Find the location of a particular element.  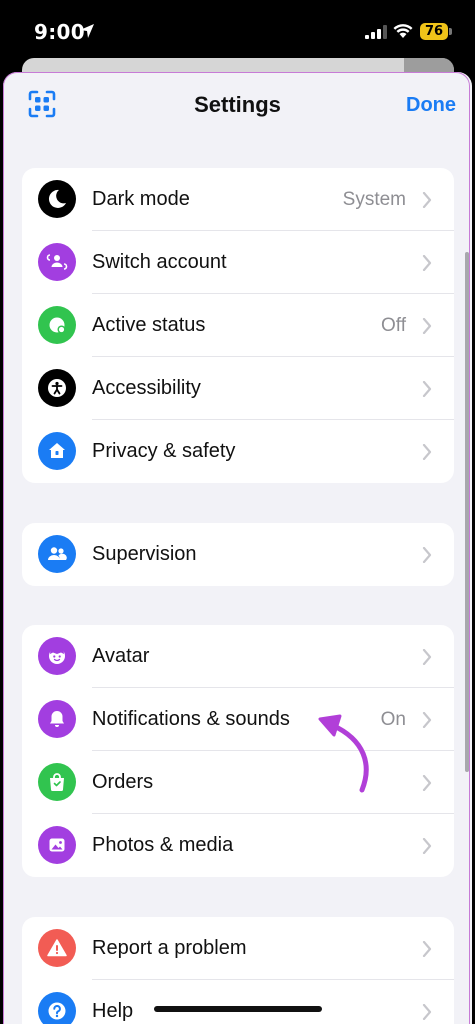

row-report-problem: Report a problem is located at coordinates (238, 948).